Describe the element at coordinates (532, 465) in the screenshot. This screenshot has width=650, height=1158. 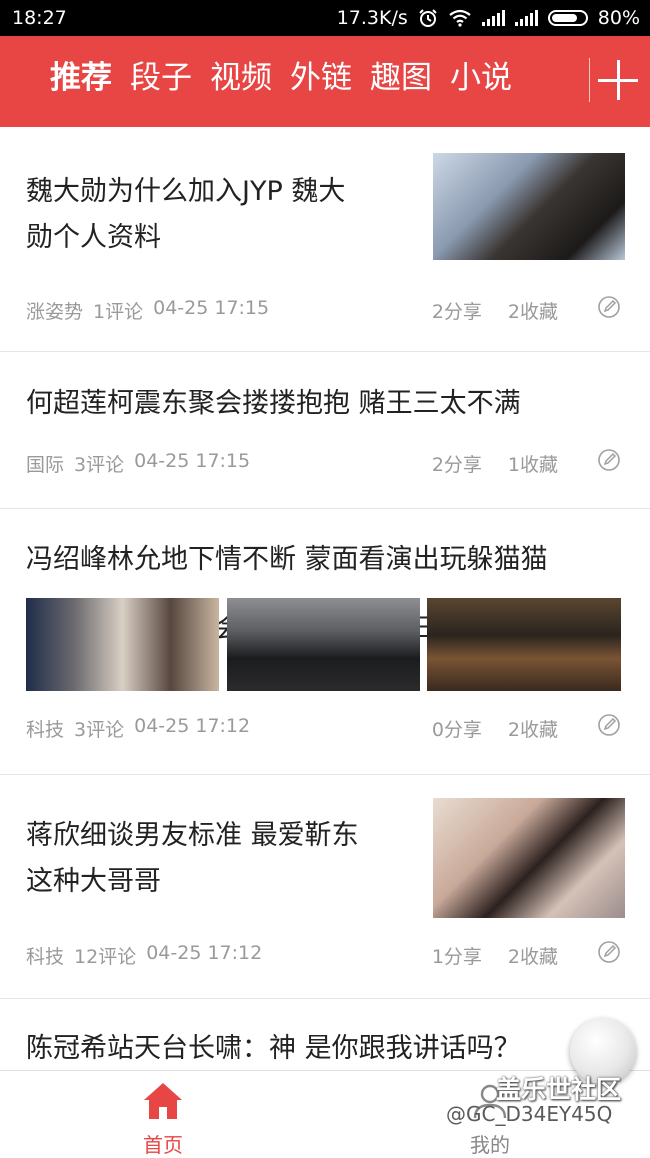
I see `favorite-count: 1收藏` at that location.